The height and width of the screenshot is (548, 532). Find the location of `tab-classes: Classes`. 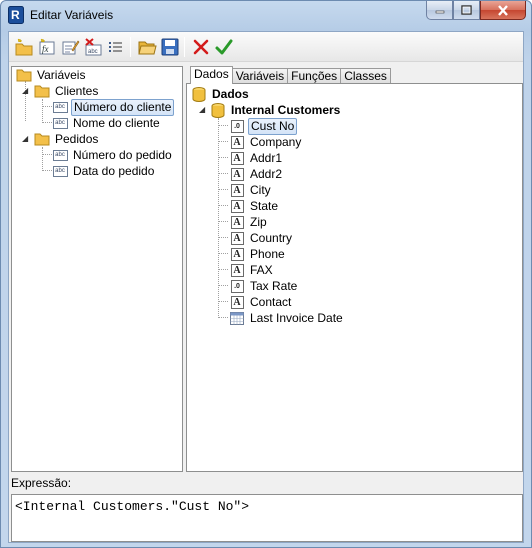

tab-classes: Classes is located at coordinates (365, 76).